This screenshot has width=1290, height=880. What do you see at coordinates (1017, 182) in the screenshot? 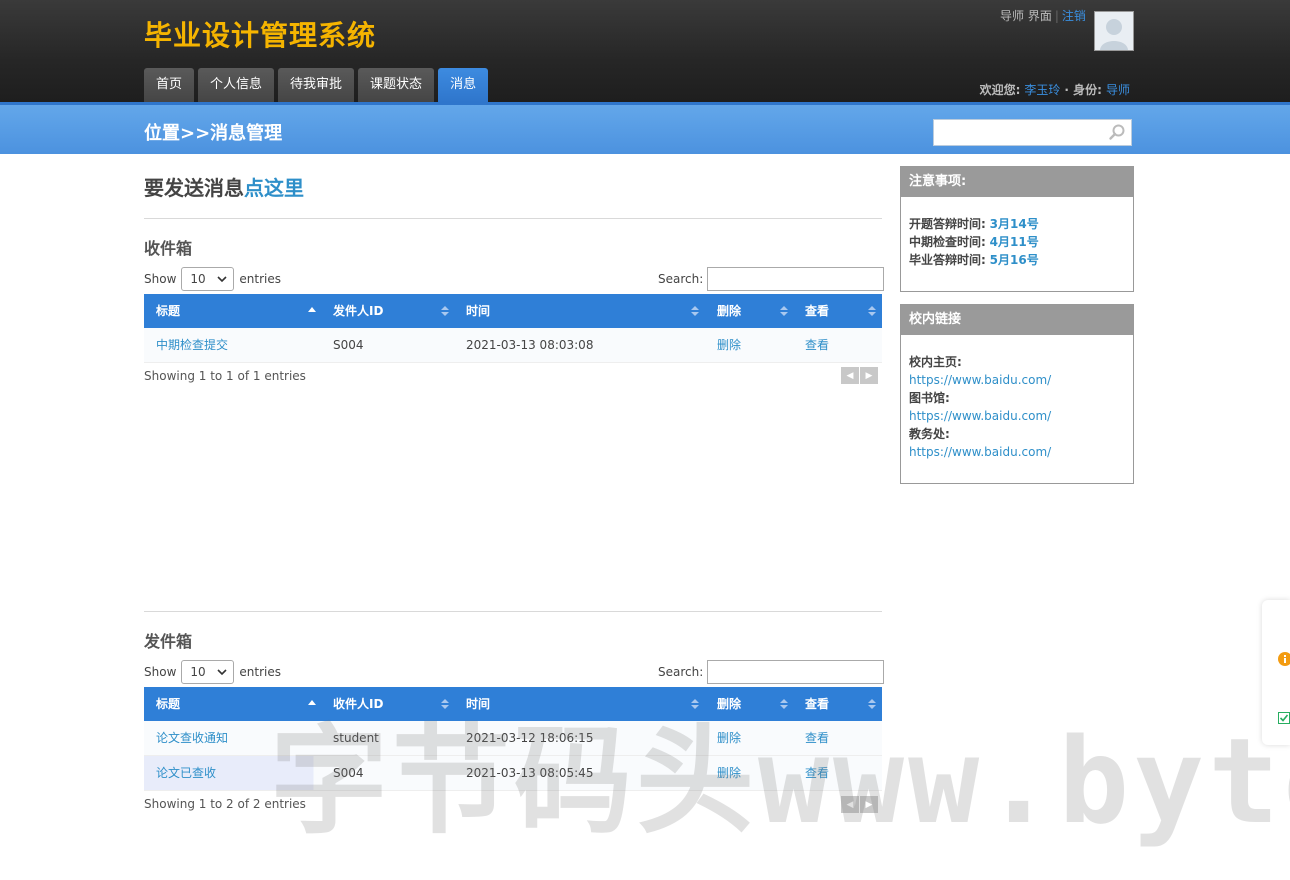
I see `notice-title: 注意事项:` at bounding box center [1017, 182].